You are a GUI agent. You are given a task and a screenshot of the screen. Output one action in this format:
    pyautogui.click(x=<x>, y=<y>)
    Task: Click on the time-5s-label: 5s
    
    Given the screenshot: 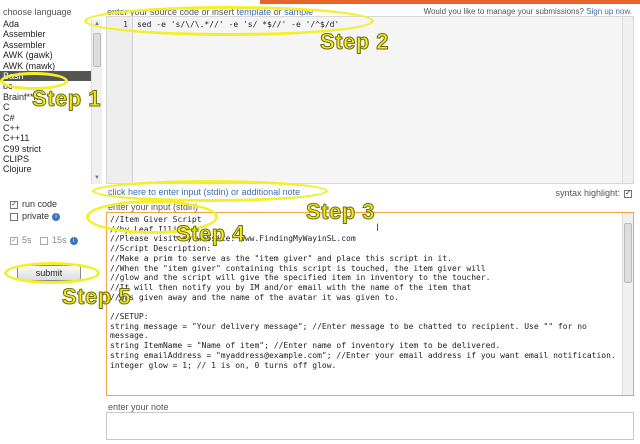 What is the action you would take?
    pyautogui.click(x=27, y=240)
    